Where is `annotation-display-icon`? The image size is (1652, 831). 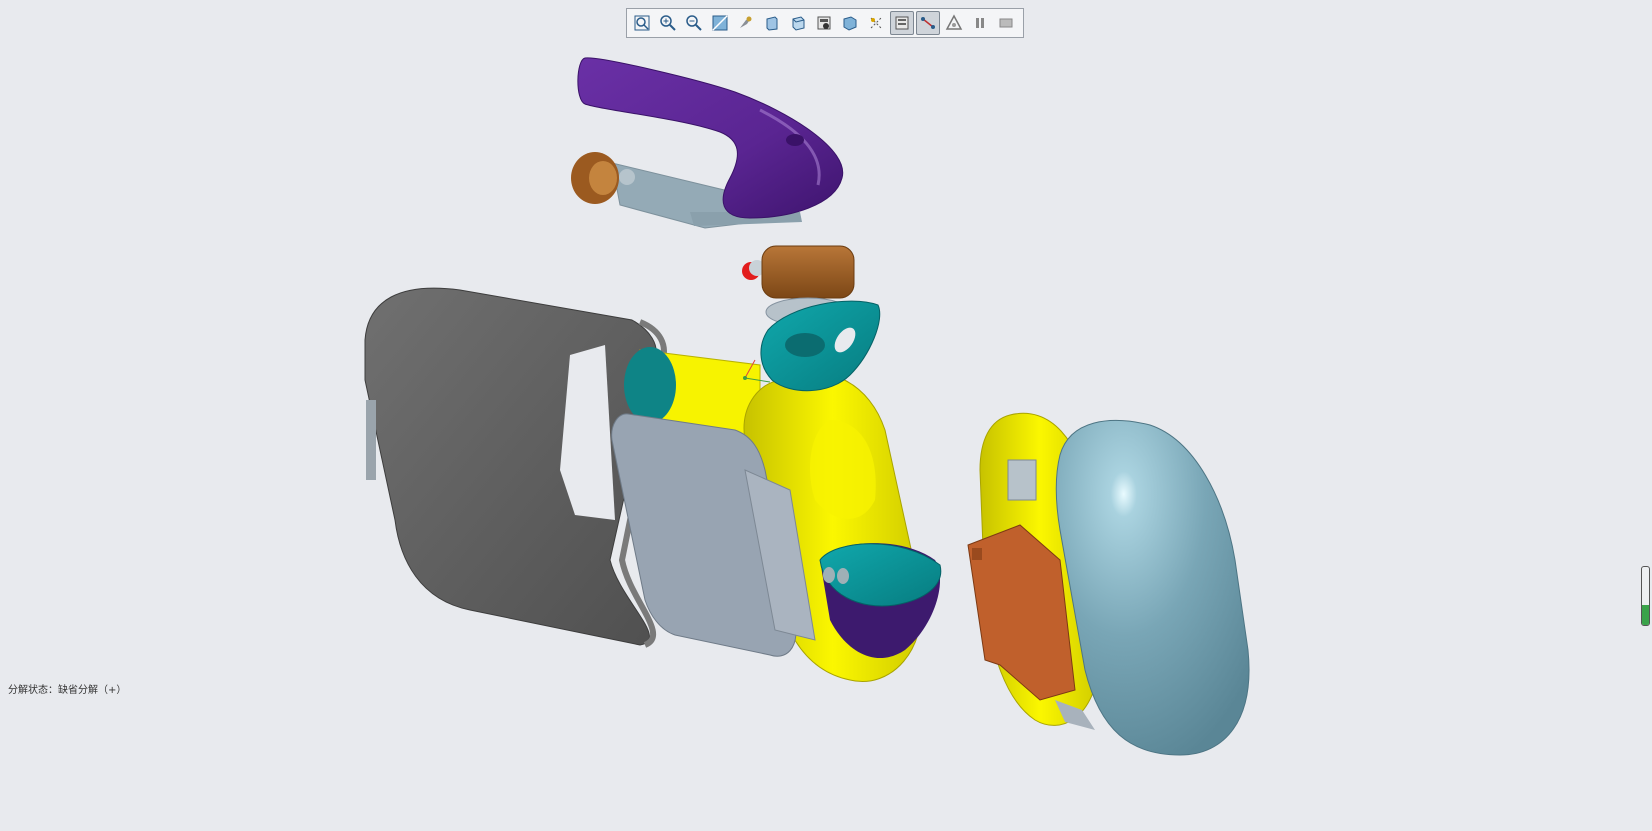
annotation-display-icon is located at coordinates (954, 22).